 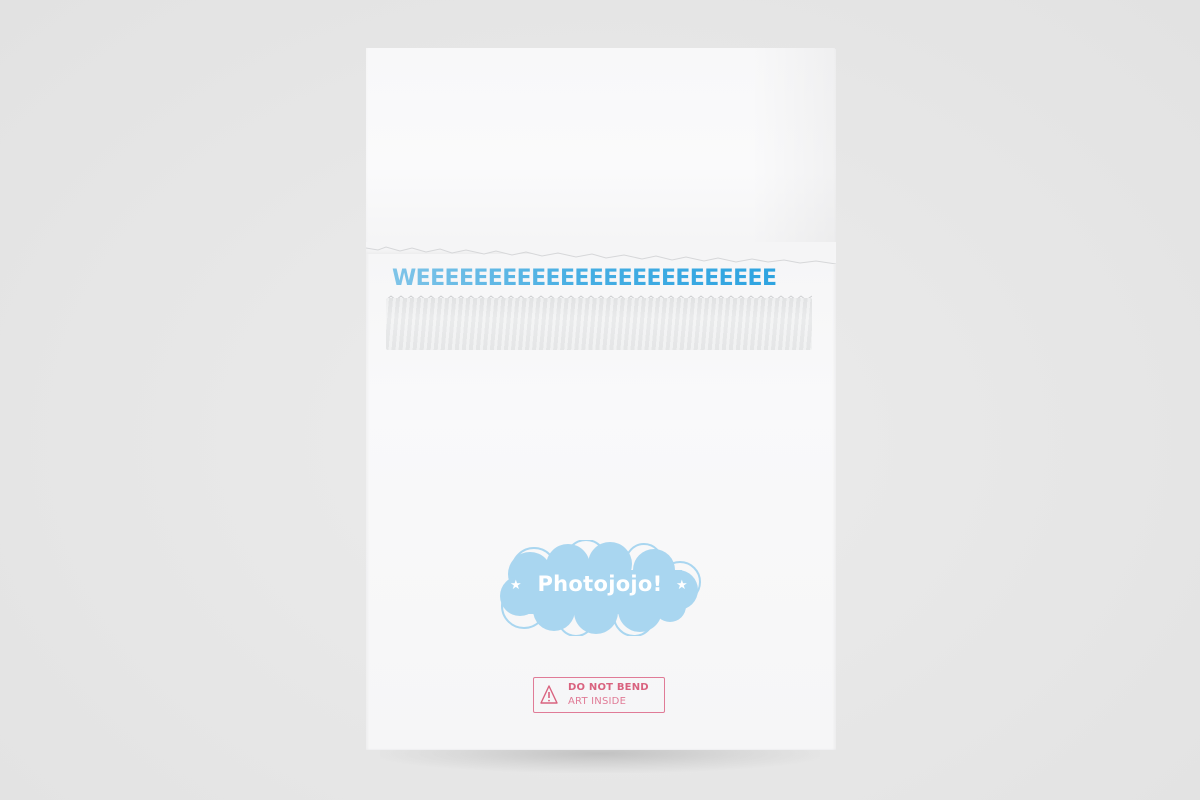 I want to click on banner-text: WEEEEEEEEEEEEEEEEEEEEEEEEE, so click(x=602, y=278).